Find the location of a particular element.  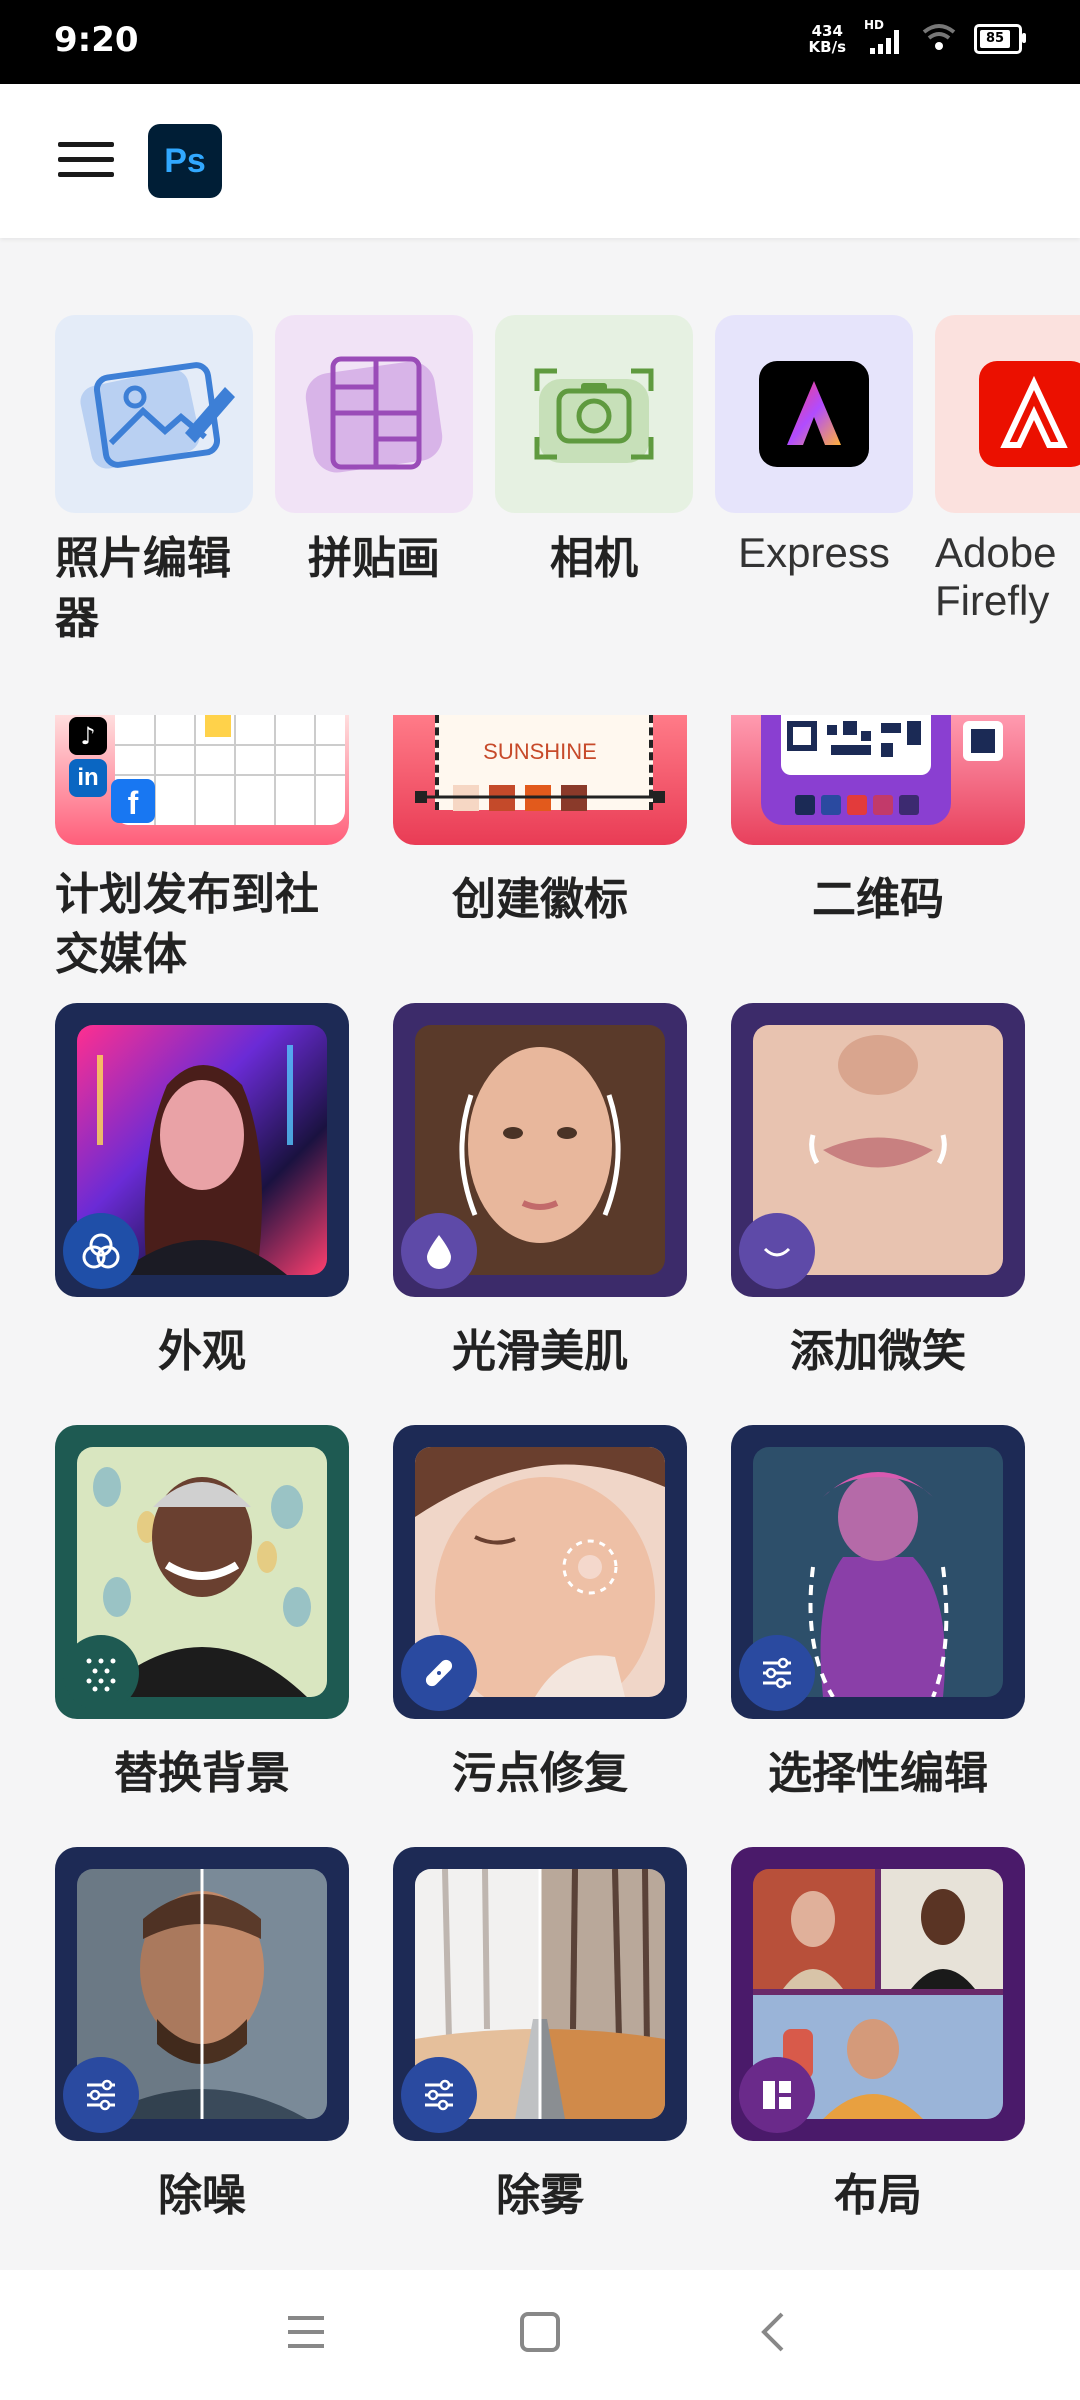

social-schedule-image: ♪ in f is located at coordinates (202, 780).